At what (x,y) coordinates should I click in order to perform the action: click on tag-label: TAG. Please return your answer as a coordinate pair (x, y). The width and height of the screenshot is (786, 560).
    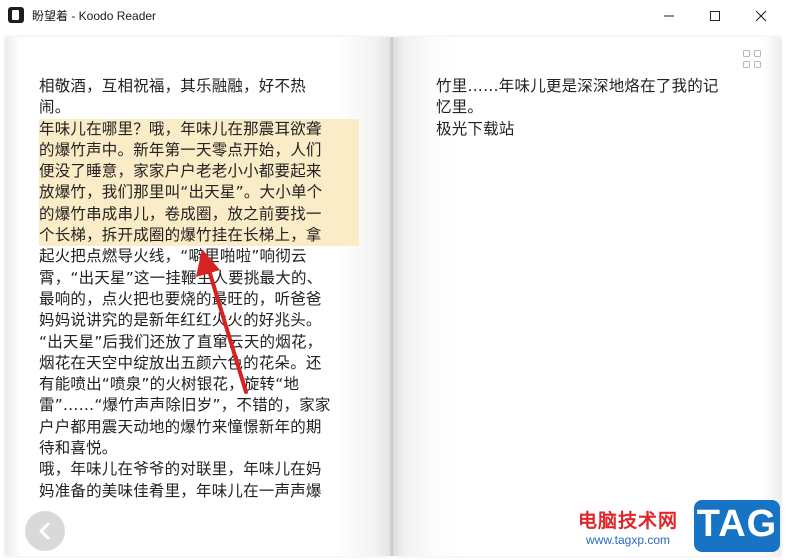
    Looking at the image, I should click on (737, 524).